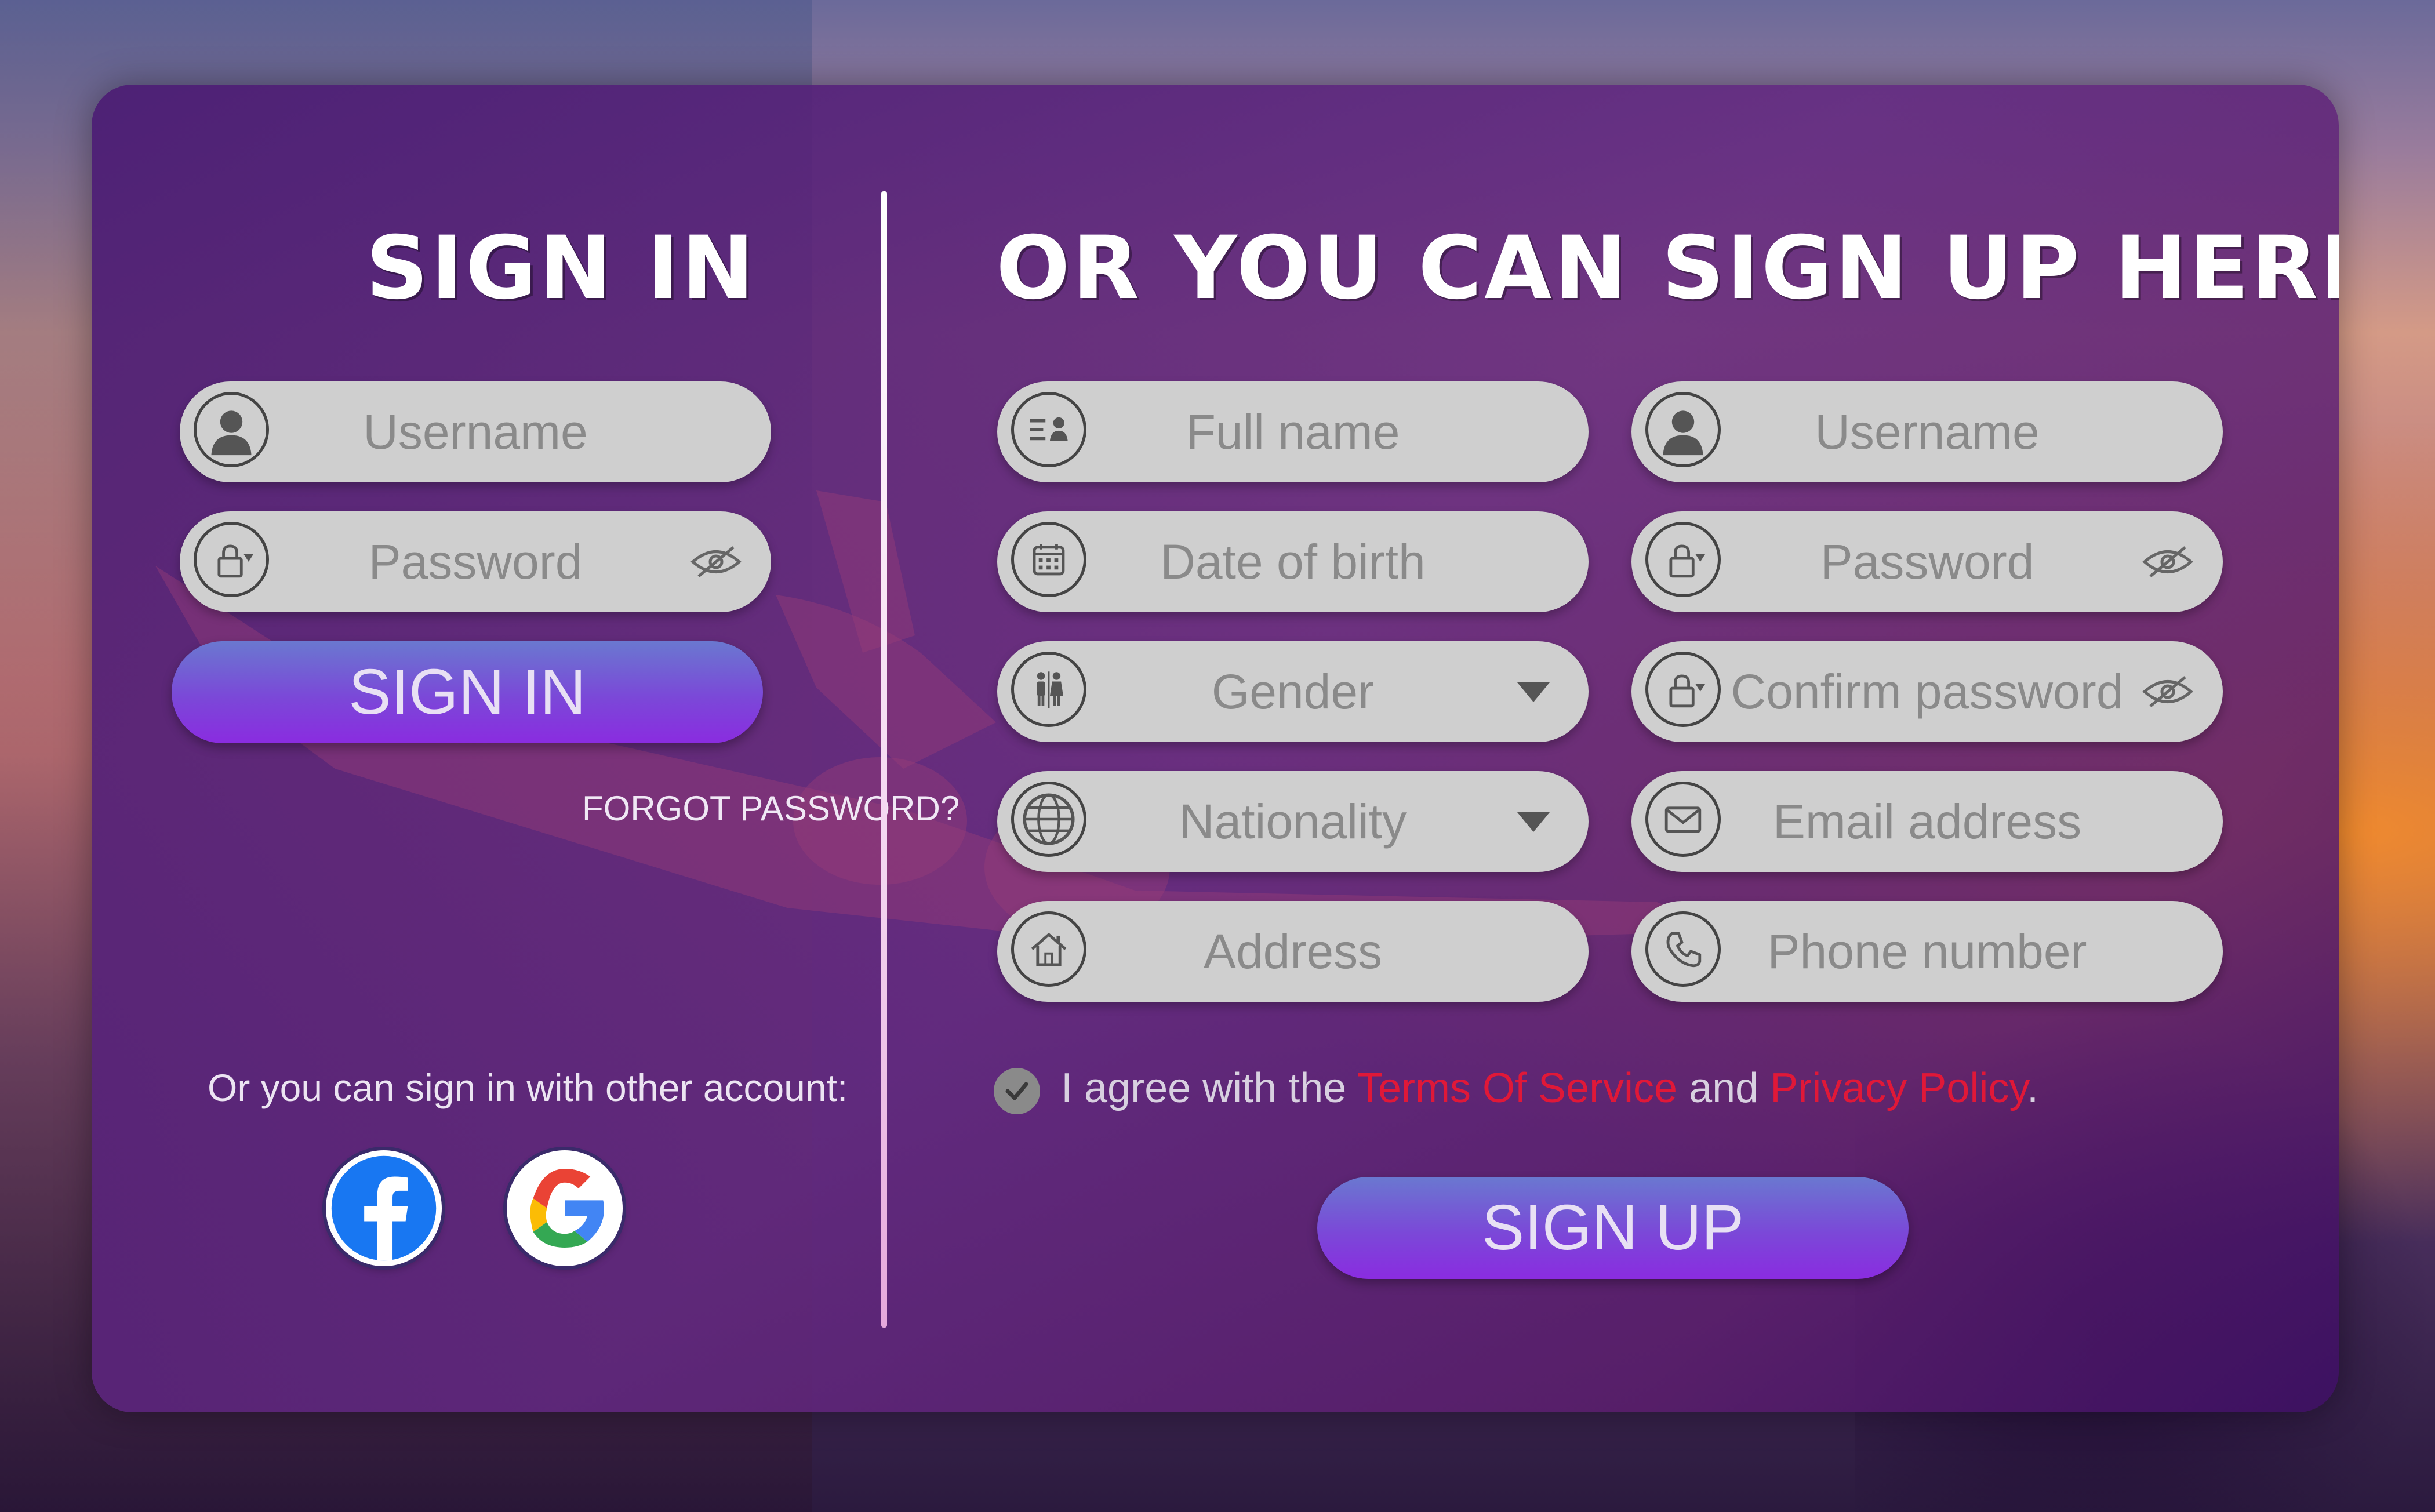 Image resolution: width=2435 pixels, height=1512 pixels. I want to click on email-placeholder: Email address, so click(1927, 821).